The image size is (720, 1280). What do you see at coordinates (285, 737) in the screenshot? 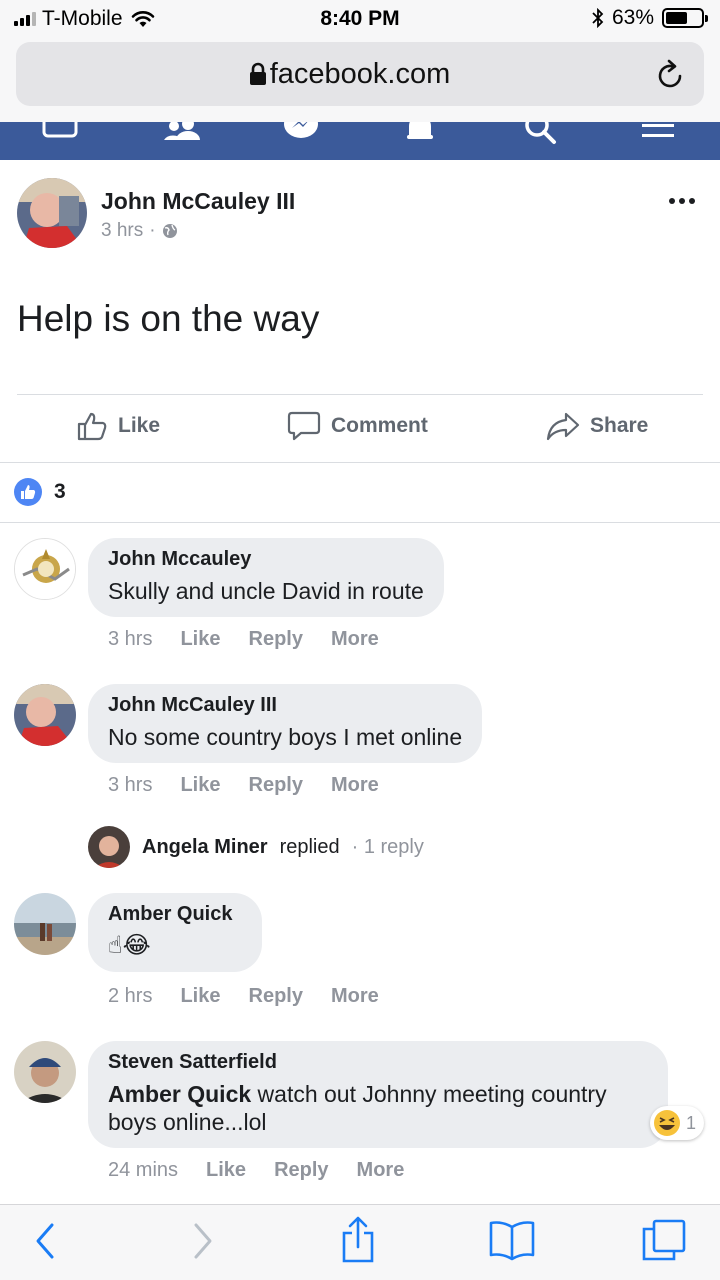
I see `comment-text: No some country boys I met online` at bounding box center [285, 737].